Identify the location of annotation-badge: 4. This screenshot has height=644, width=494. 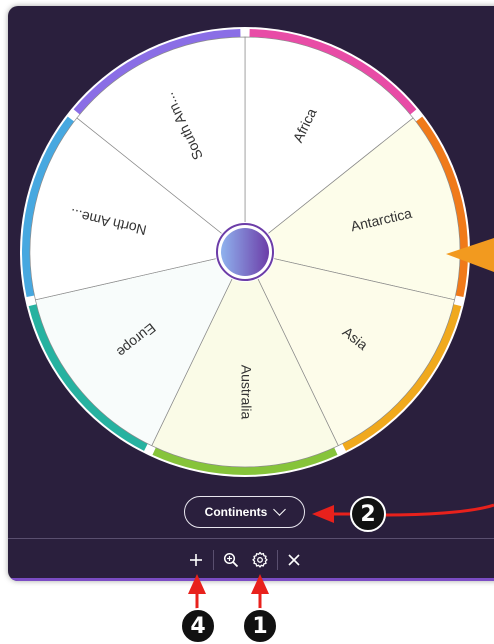
(198, 626).